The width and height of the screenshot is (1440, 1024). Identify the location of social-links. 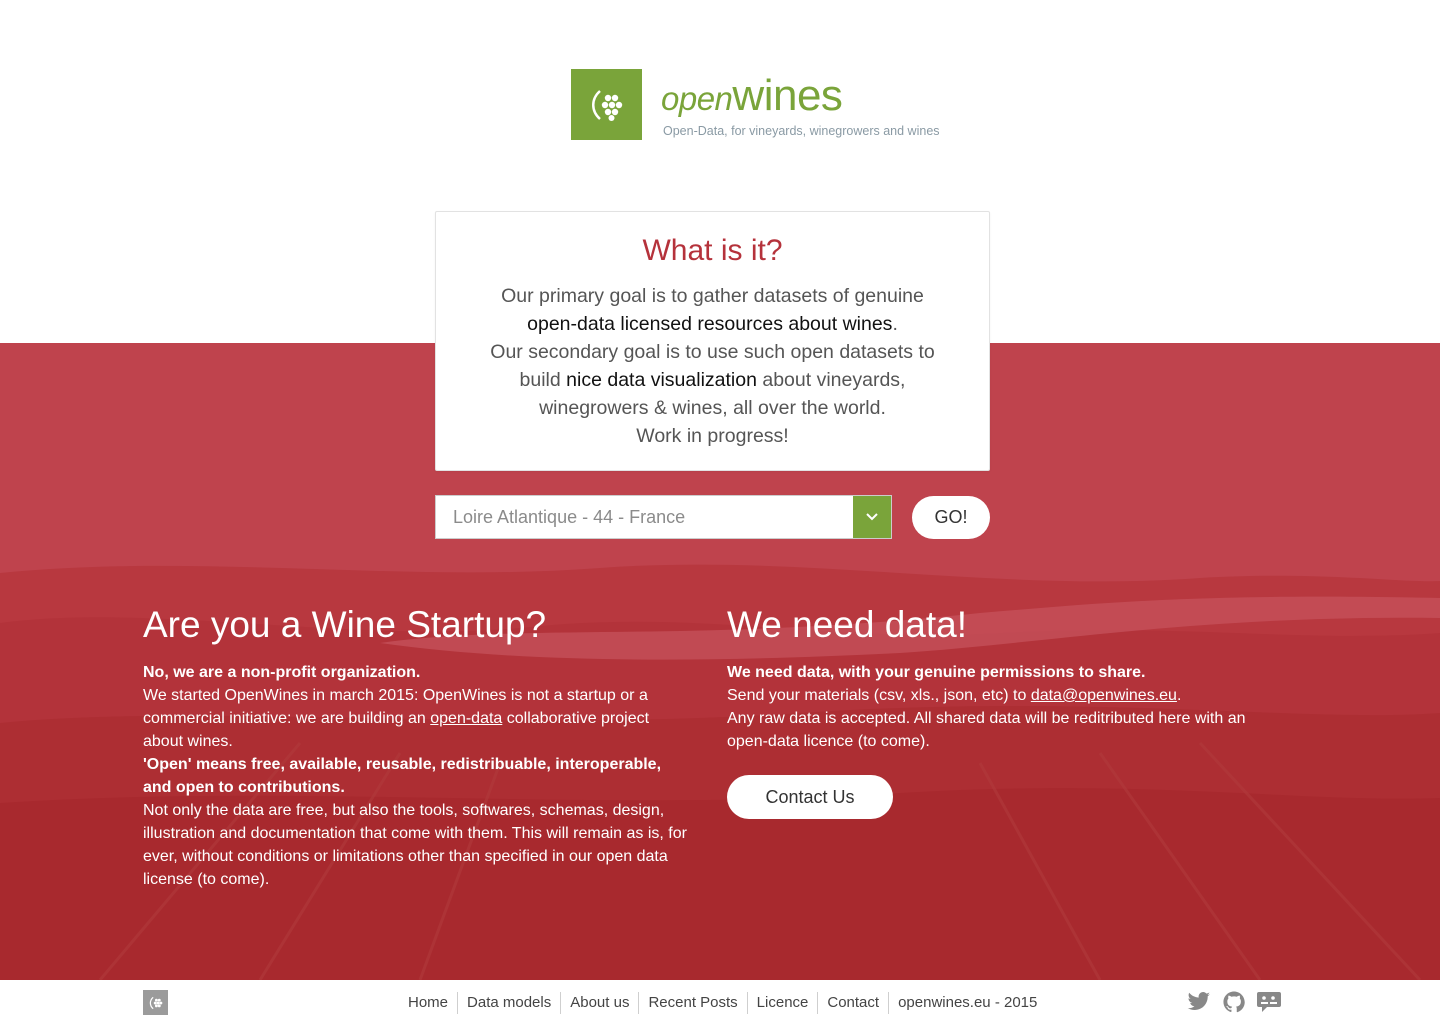
(1229, 1002).